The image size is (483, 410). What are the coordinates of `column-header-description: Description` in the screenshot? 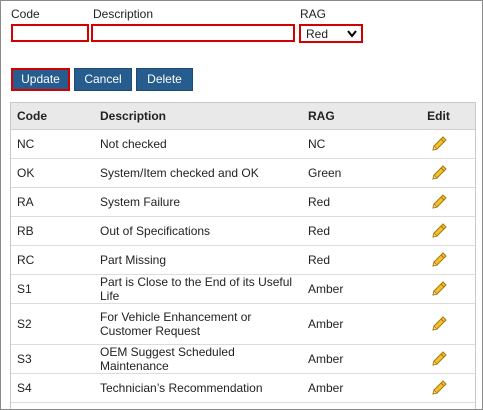 It's located at (198, 116).